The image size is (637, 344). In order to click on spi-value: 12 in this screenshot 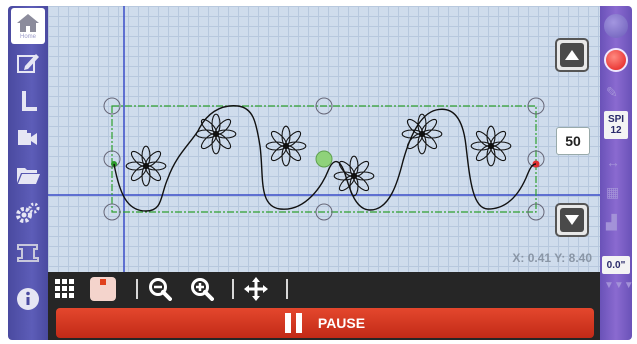, I will do `click(616, 130)`.